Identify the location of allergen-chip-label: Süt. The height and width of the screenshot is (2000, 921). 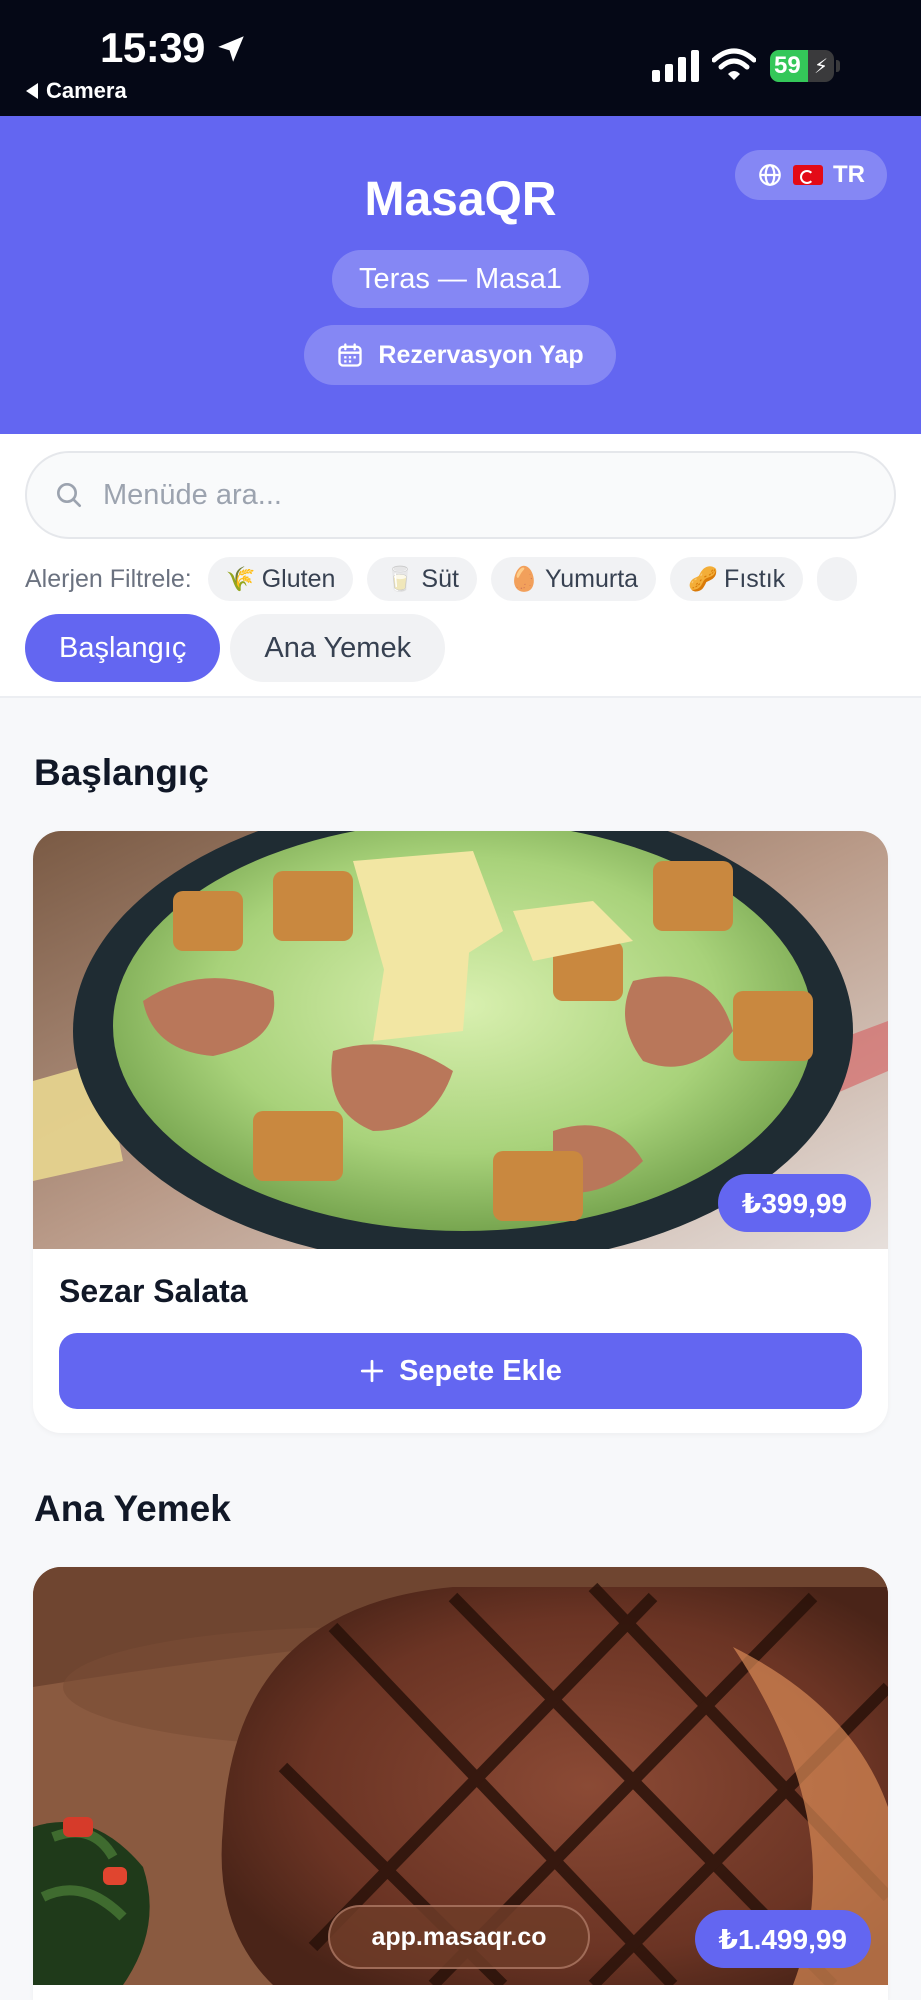
(440, 578).